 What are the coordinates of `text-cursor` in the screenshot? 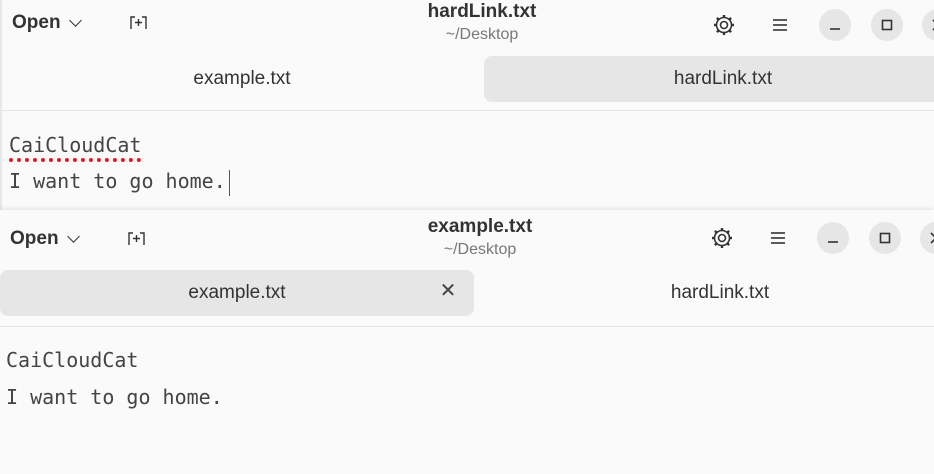 It's located at (229, 182).